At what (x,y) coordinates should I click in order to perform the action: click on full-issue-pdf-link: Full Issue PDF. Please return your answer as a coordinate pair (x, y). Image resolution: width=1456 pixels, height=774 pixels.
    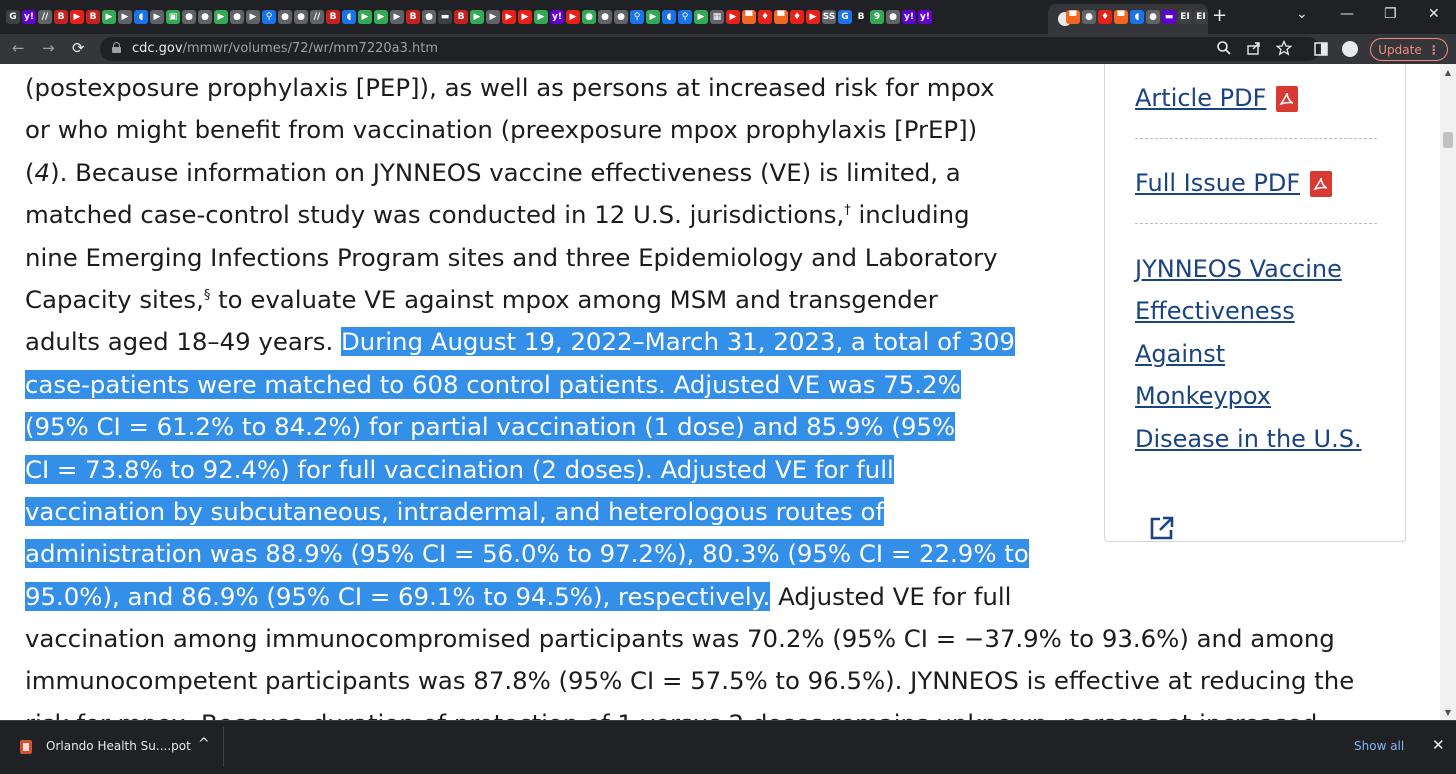
    Looking at the image, I should click on (1234, 183).